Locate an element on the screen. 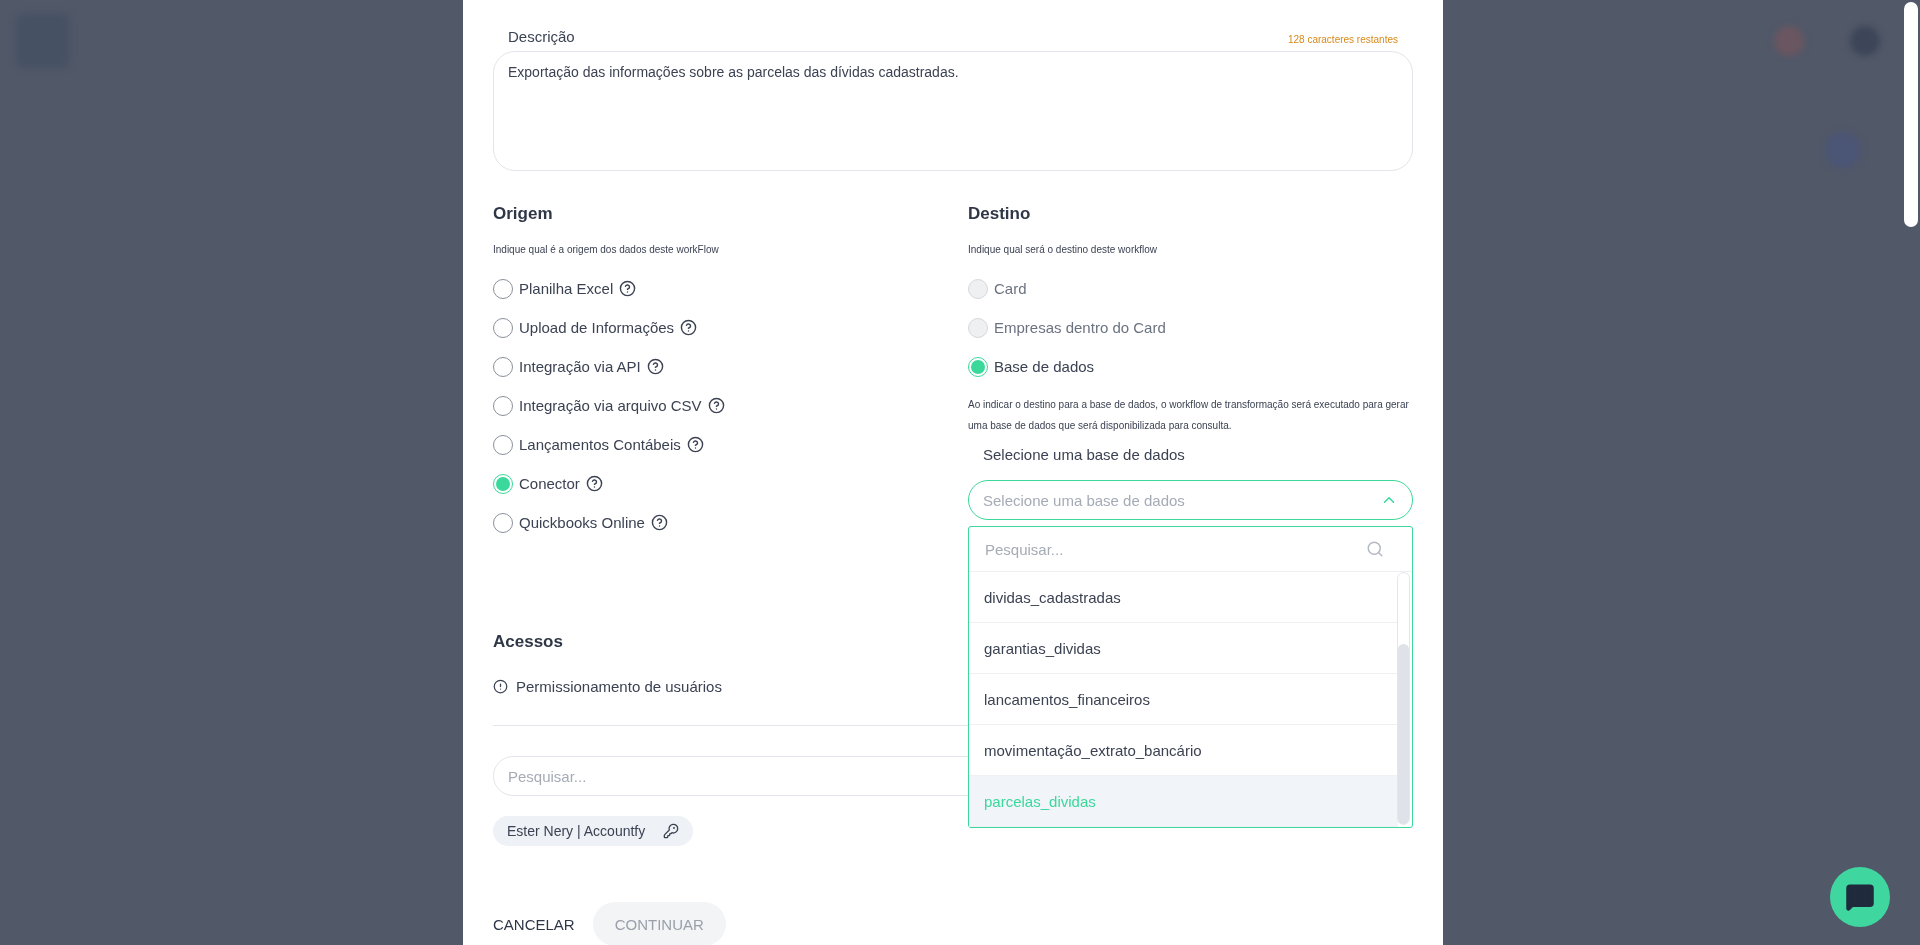  radio-label: Conector is located at coordinates (549, 483).